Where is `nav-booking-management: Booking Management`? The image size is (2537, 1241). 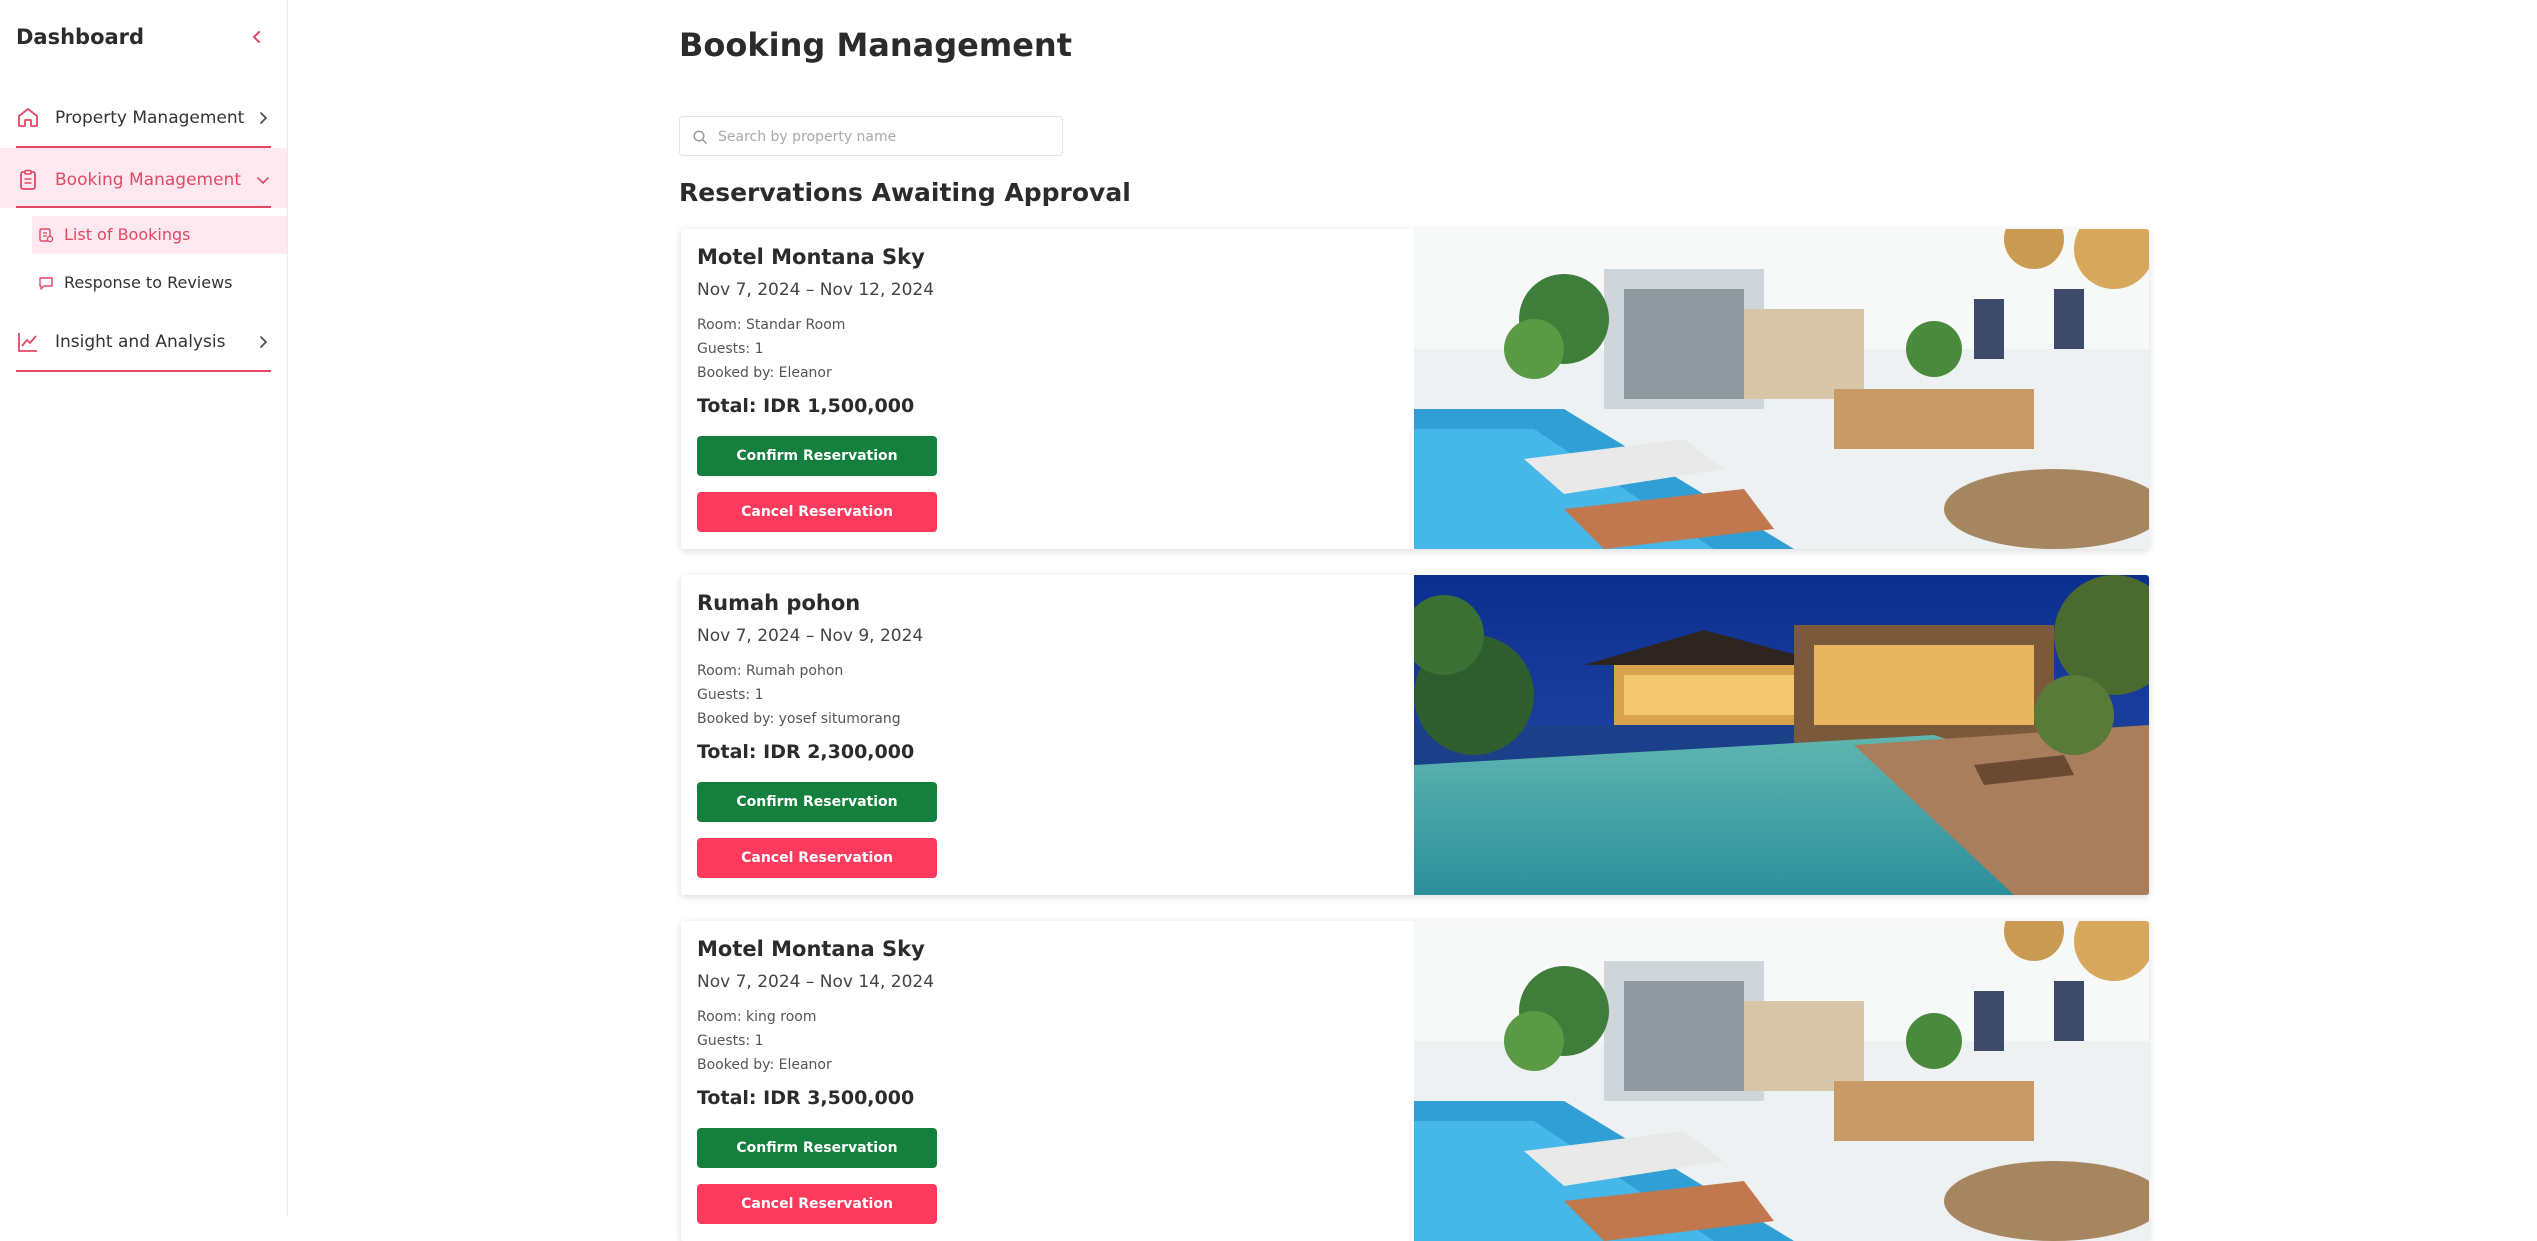
nav-booking-management: Booking Management is located at coordinates (143, 178).